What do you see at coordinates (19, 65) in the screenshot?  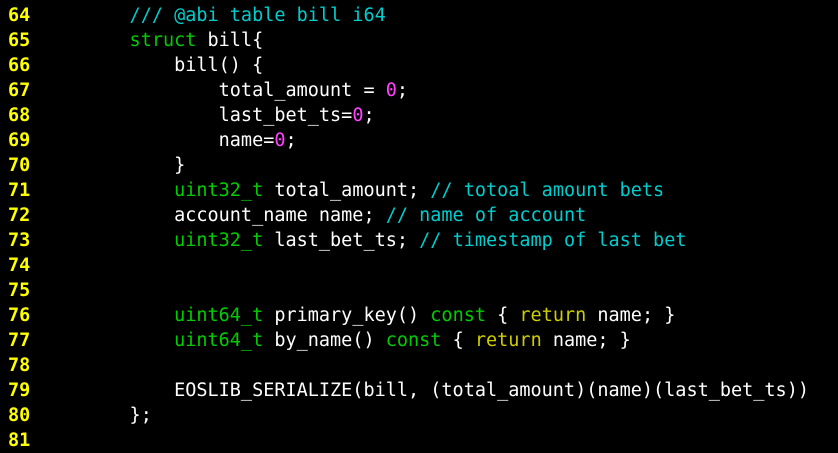 I see `line-number: 66` at bounding box center [19, 65].